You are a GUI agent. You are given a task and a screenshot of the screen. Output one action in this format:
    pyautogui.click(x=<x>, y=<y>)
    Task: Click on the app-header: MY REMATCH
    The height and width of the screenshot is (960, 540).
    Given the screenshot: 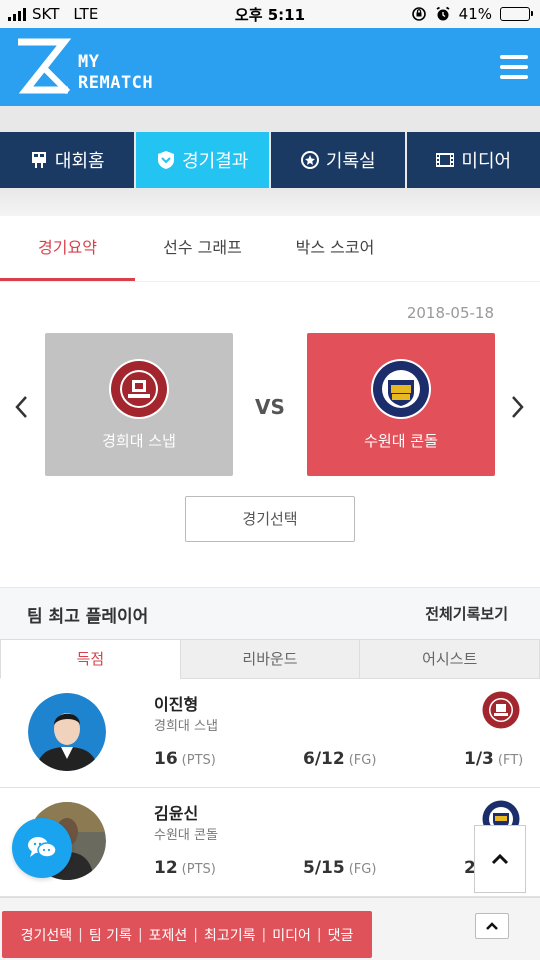 What is the action you would take?
    pyautogui.click(x=270, y=67)
    